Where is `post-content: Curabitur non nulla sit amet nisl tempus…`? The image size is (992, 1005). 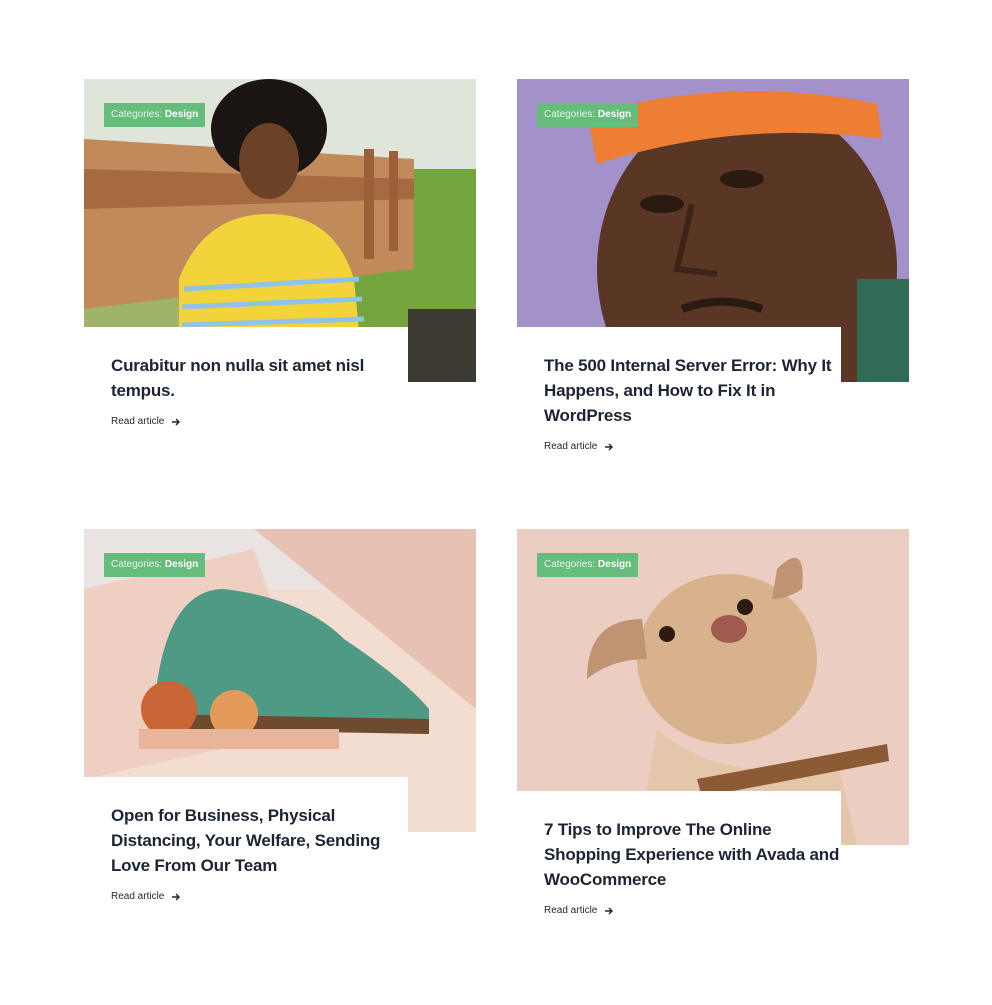
post-content: Curabitur non nulla sit amet nisl tempus… is located at coordinates (246, 378).